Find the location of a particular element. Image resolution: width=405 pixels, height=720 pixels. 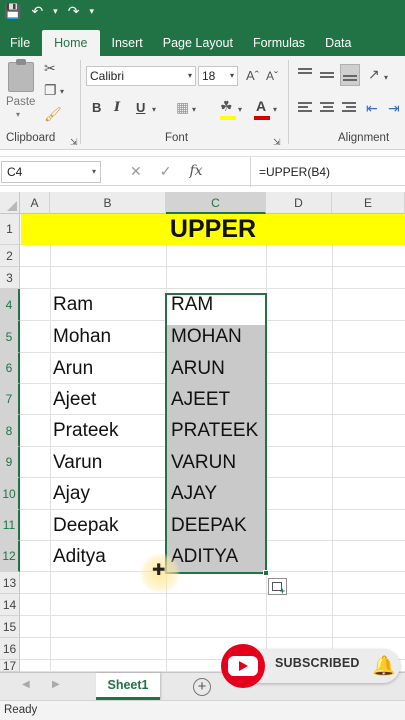

bell-icon: 🔔 is located at coordinates (384, 666).